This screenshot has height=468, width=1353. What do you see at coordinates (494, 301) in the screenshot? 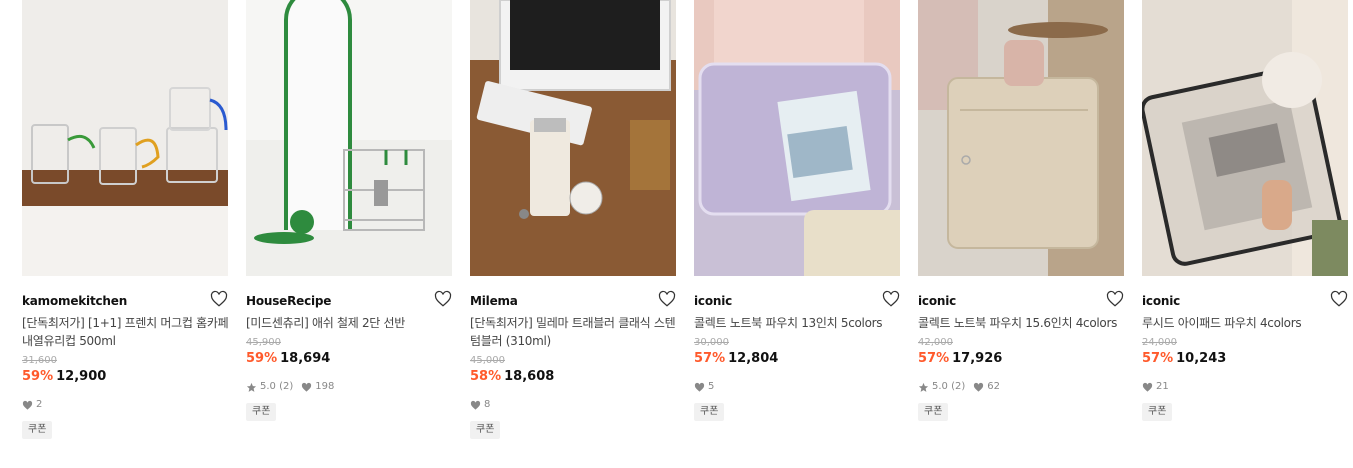
I see `brand-name: Milema` at bounding box center [494, 301].